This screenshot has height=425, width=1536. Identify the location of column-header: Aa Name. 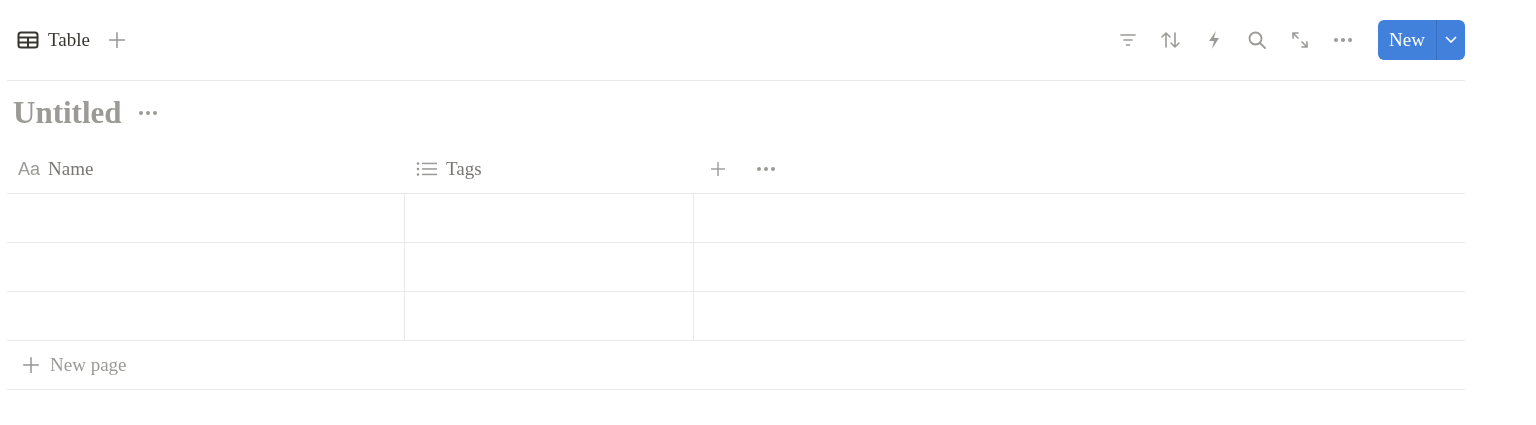
(206, 169).